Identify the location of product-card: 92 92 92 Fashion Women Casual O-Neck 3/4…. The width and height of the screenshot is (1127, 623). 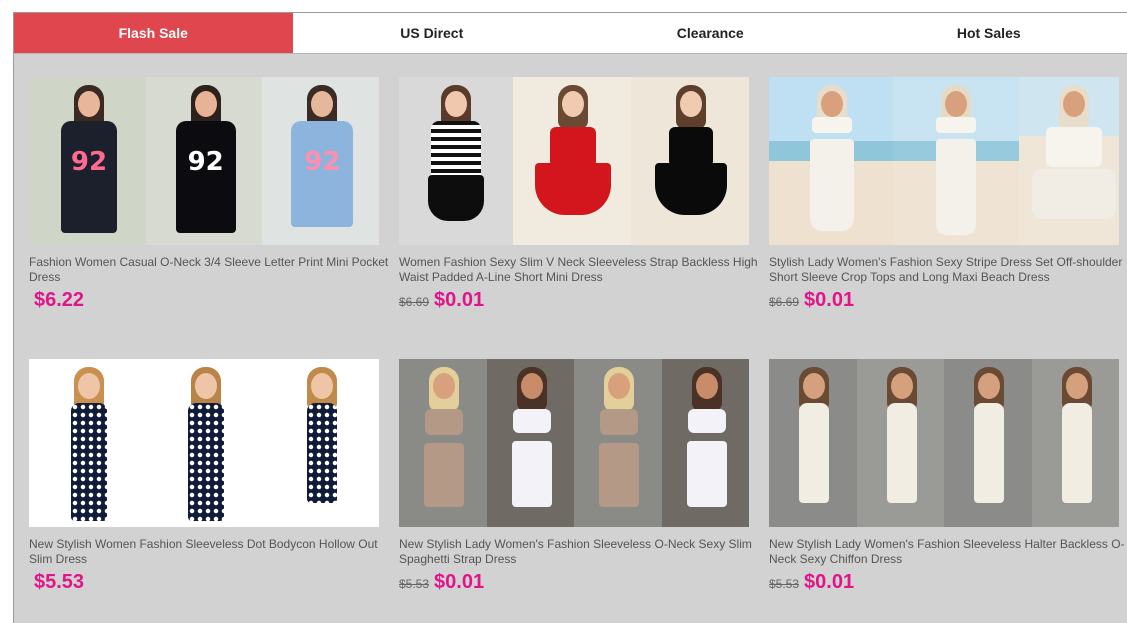
(208, 202).